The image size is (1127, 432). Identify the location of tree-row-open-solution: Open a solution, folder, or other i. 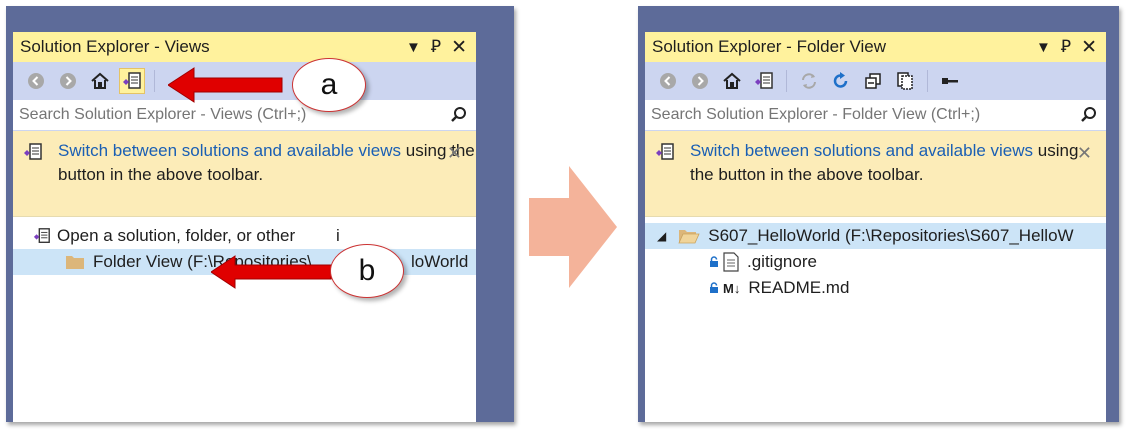
(244, 236).